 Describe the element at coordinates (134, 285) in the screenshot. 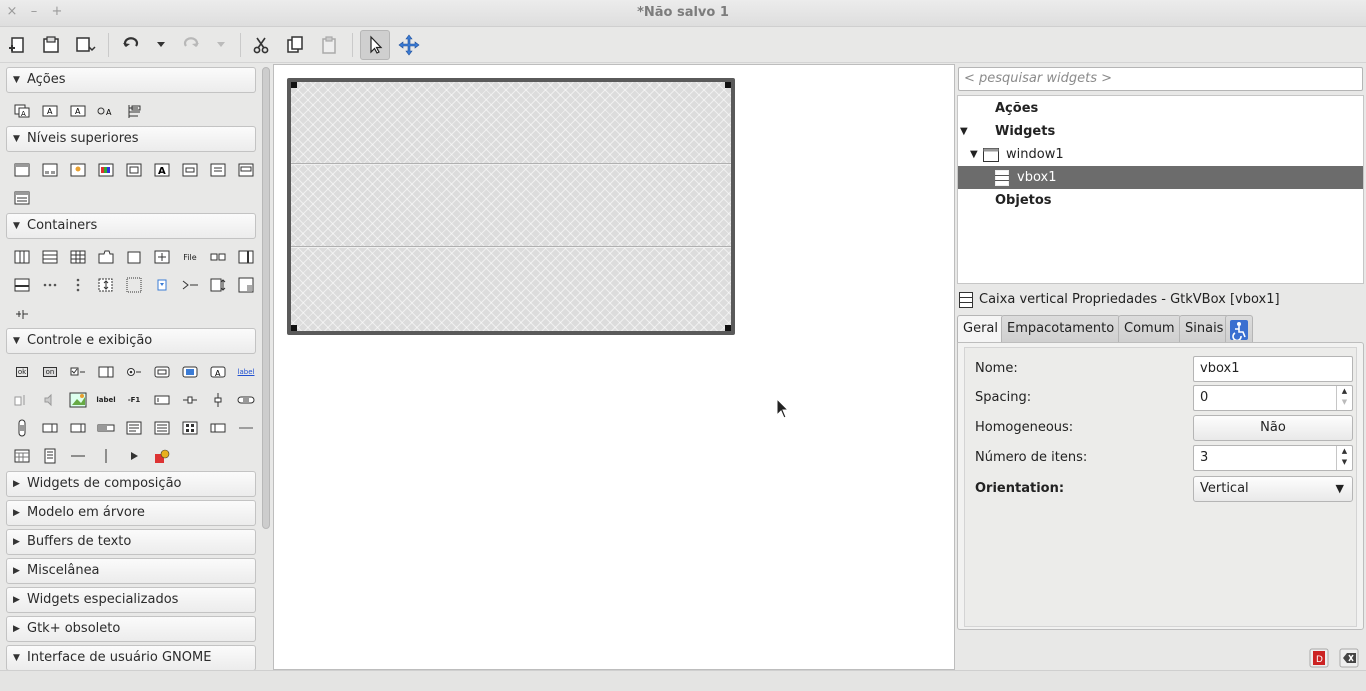

I see `viewport-icon` at that location.